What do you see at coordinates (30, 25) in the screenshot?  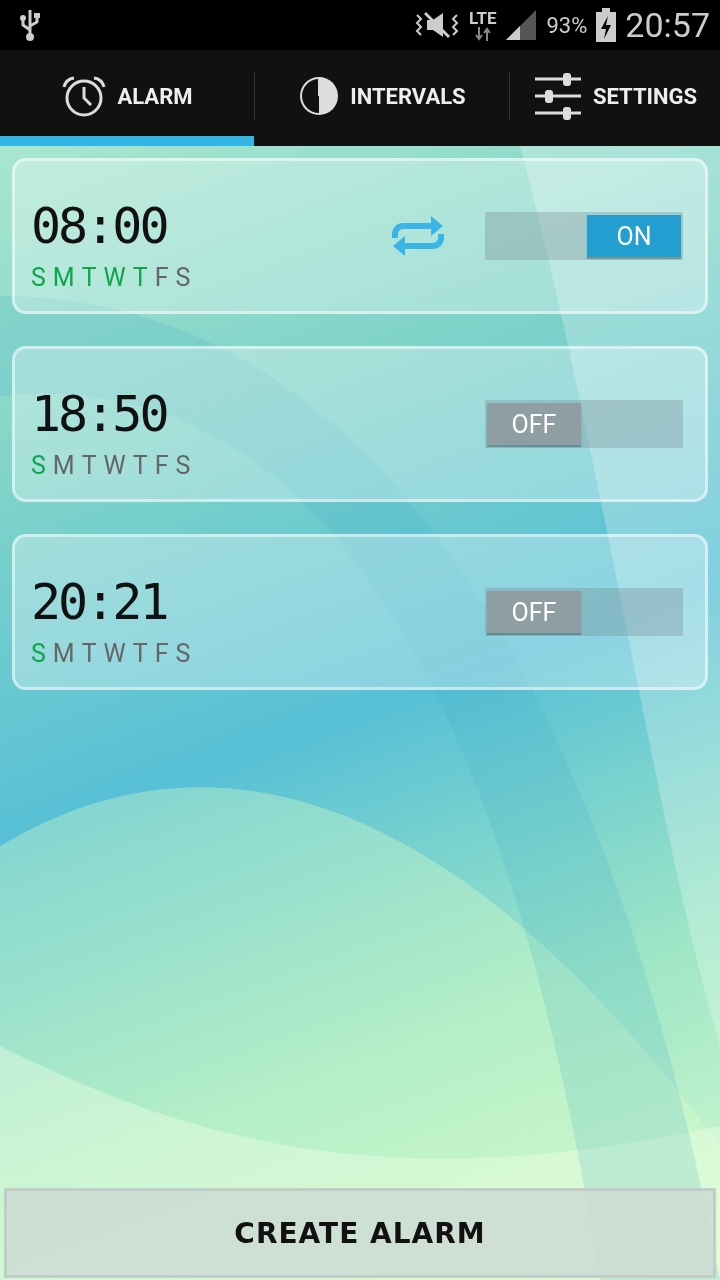 I see `usb-icon` at bounding box center [30, 25].